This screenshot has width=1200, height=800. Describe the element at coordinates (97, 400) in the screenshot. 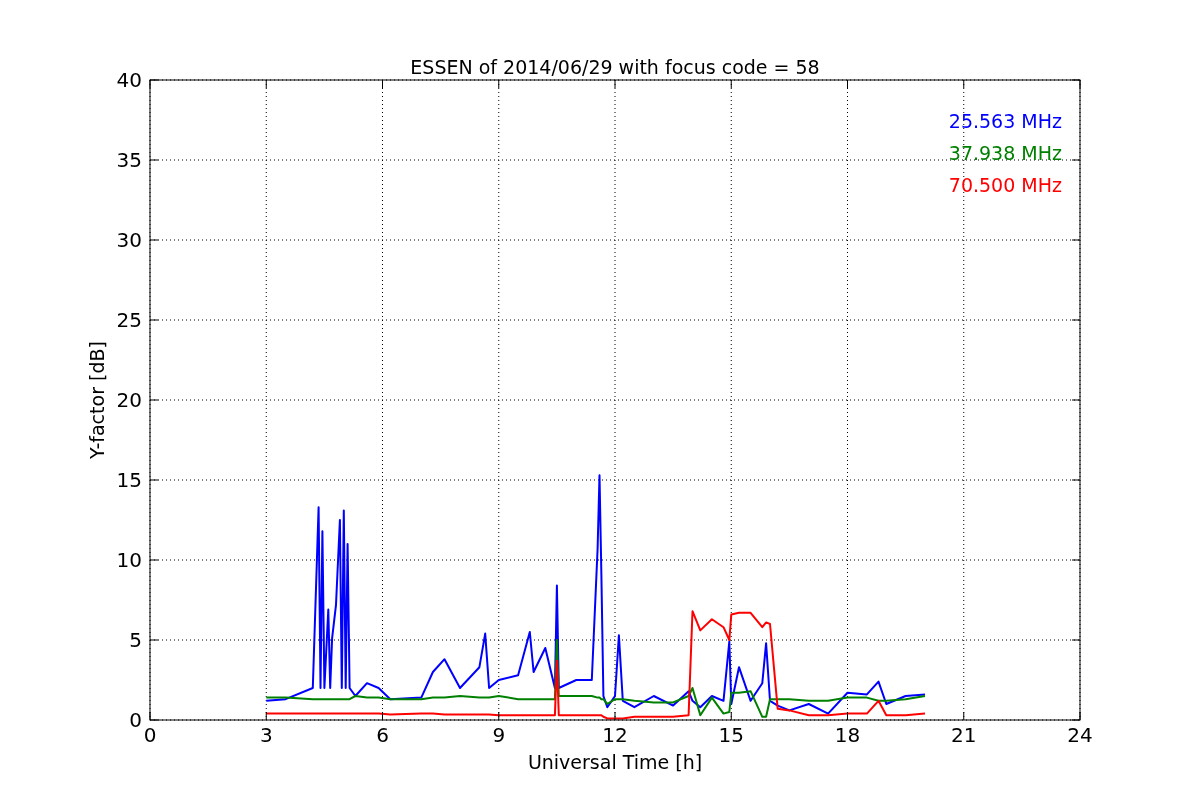

I see `y-axis-label: Y-factor [dB]` at that location.